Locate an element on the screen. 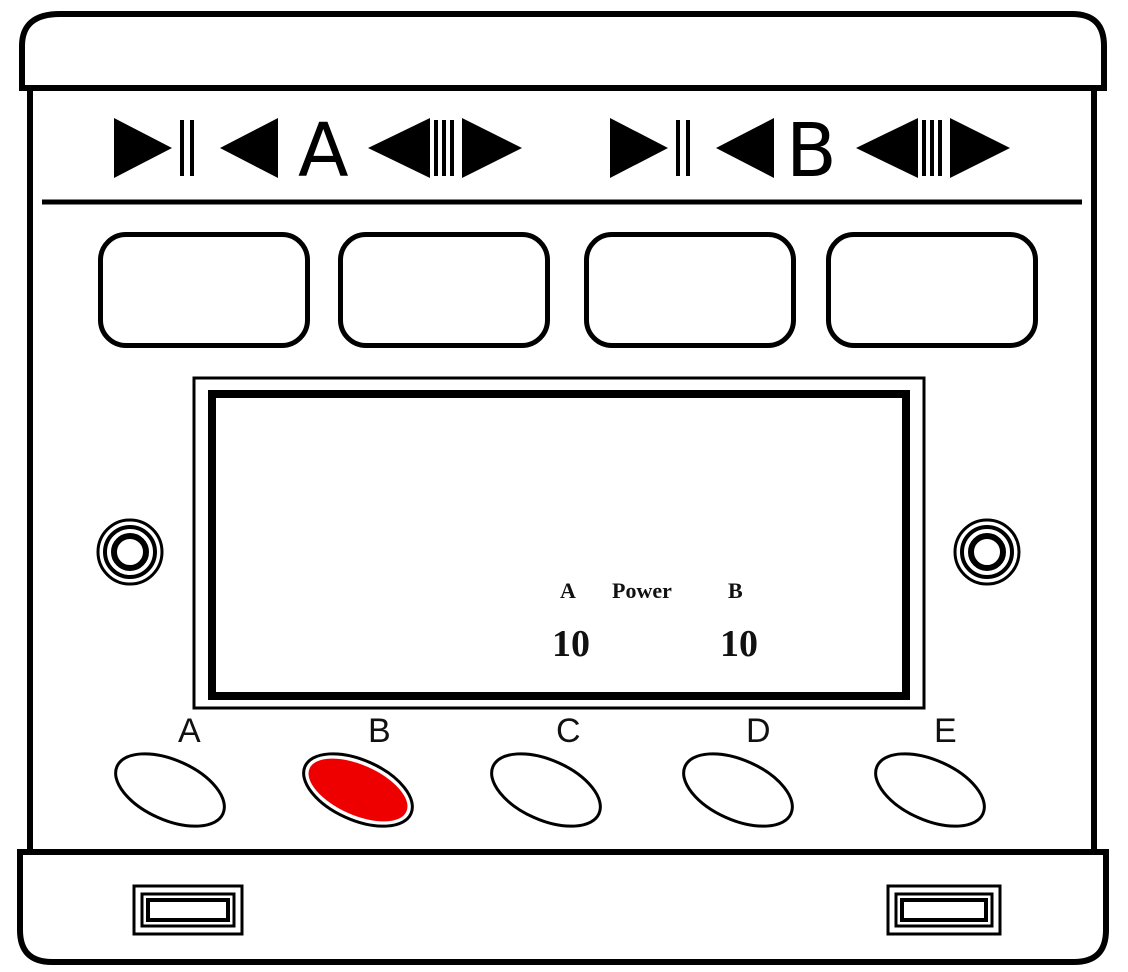 The image size is (1128, 972). lcd-value-b: 10 is located at coordinates (739, 644).